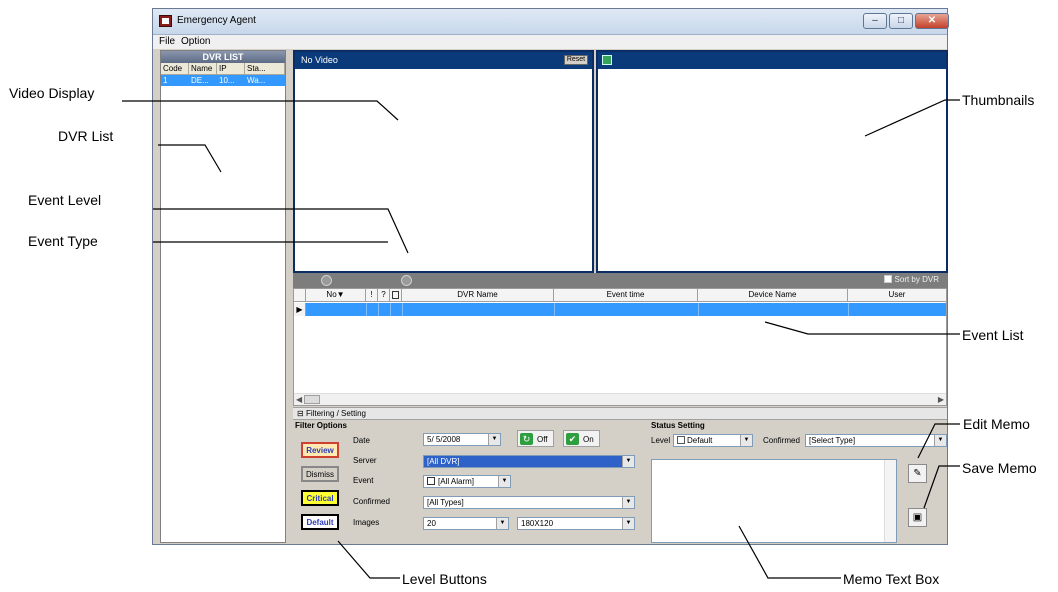 The height and width of the screenshot is (592, 1058). I want to click on critical-button: Critical, so click(320, 498).